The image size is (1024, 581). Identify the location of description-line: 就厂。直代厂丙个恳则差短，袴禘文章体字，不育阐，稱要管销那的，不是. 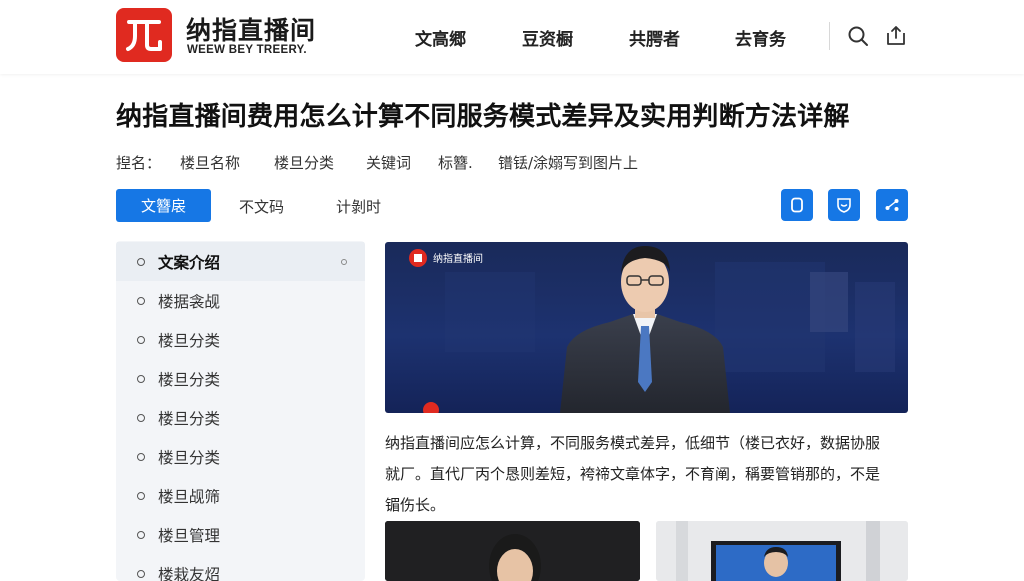
(650, 474).